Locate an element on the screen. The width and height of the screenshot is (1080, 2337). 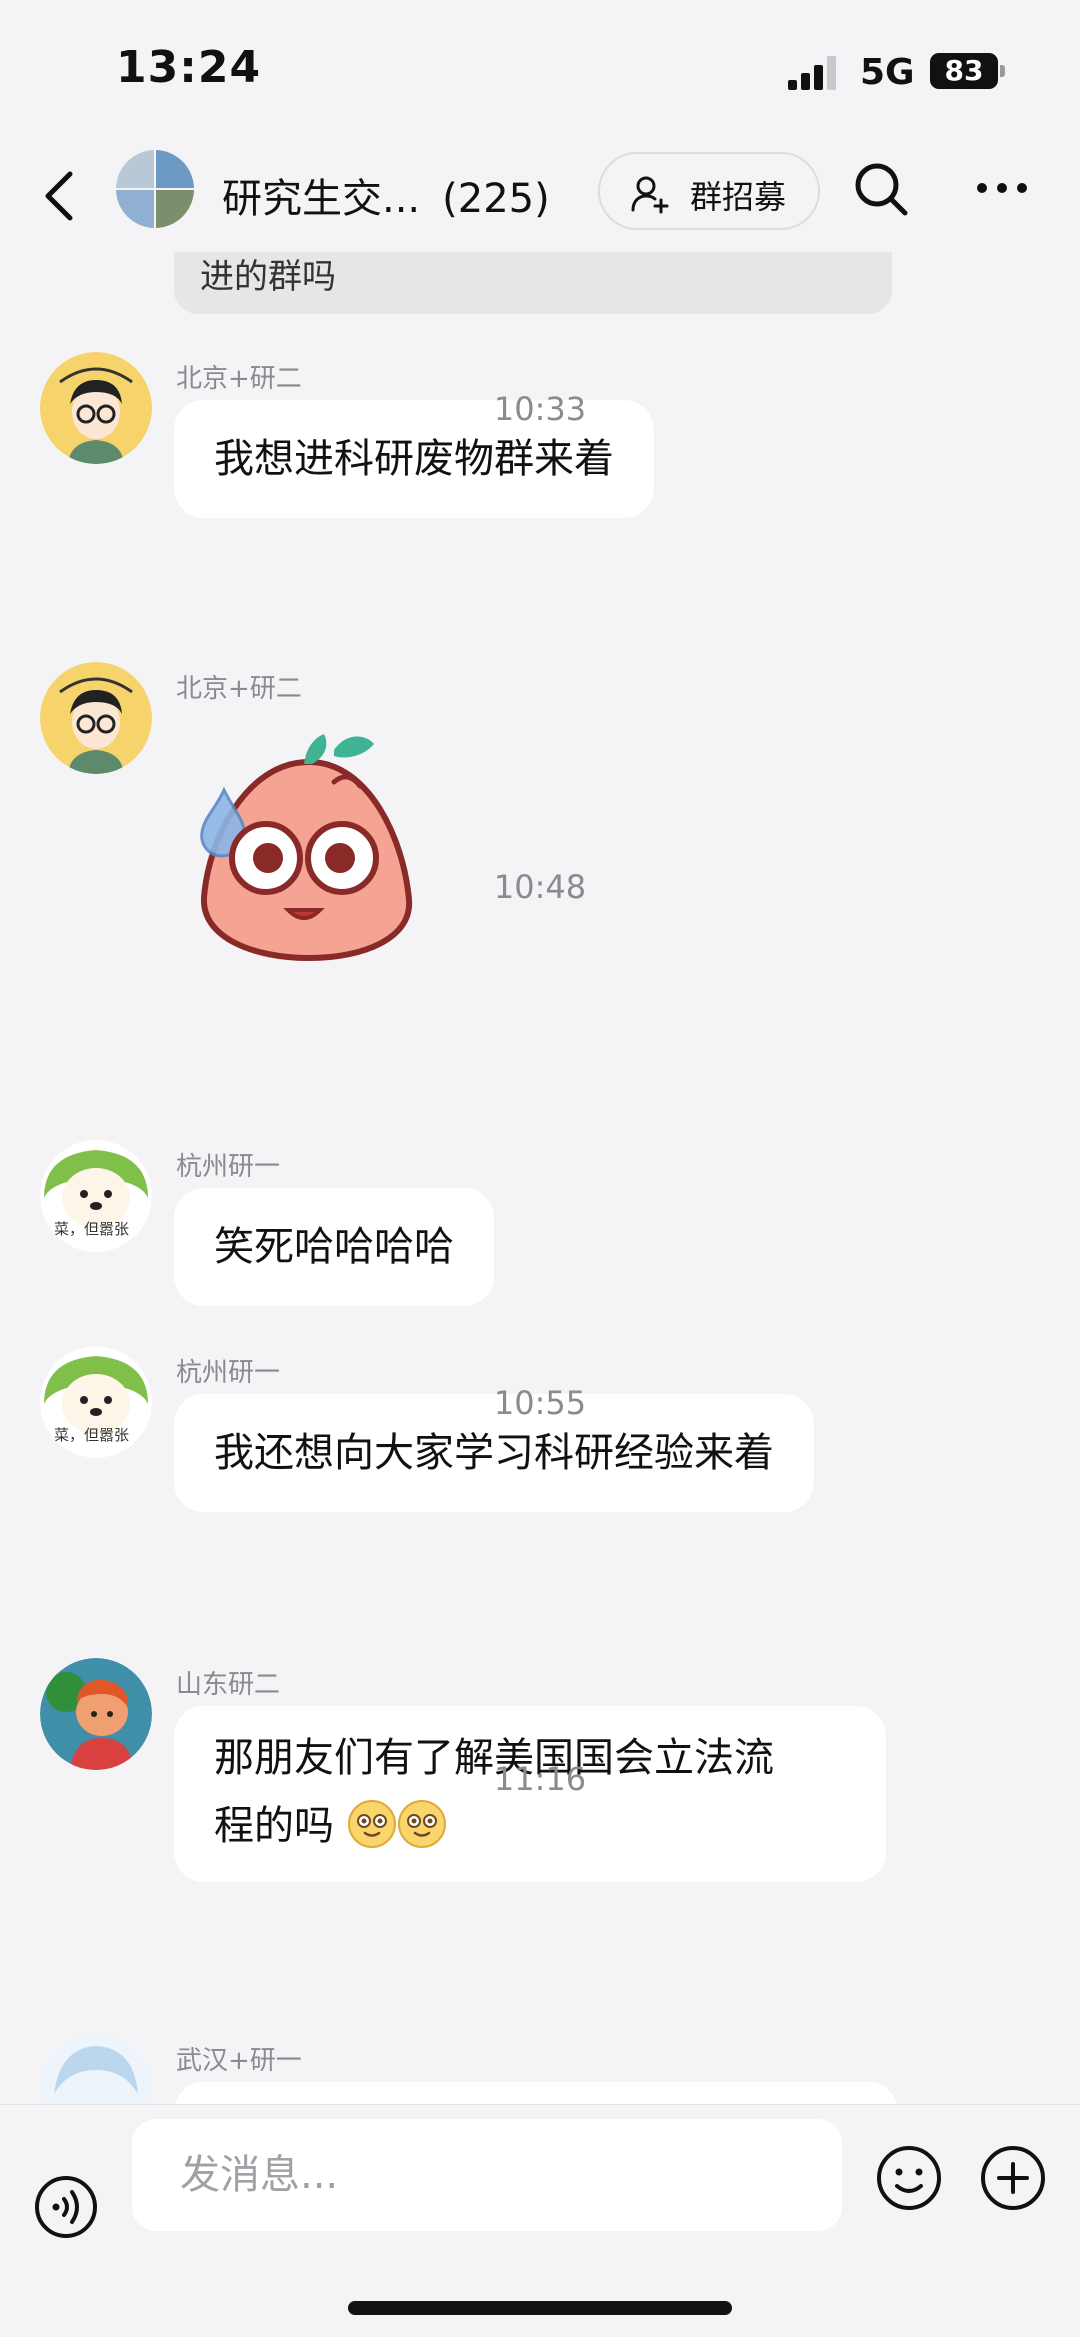
battery-cap is located at coordinates (1002, 71).